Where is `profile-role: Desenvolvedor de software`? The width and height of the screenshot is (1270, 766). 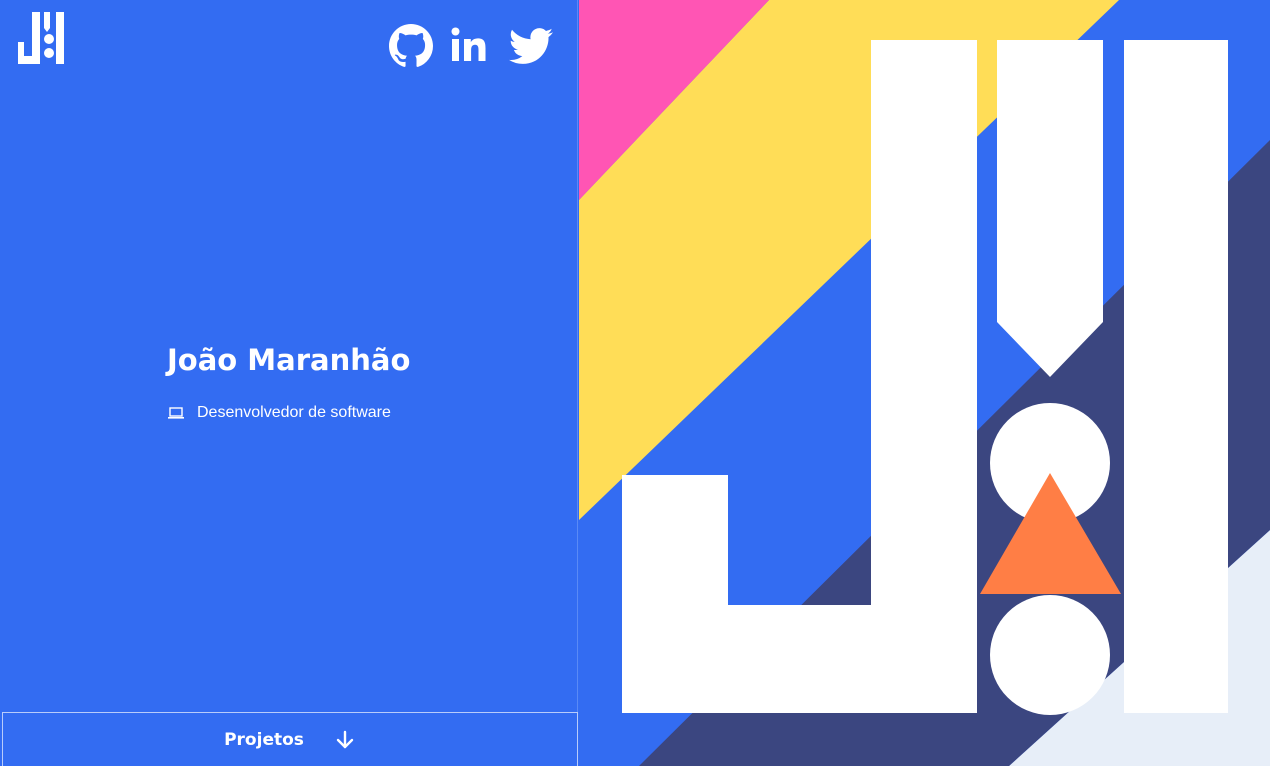
profile-role: Desenvolvedor de software is located at coordinates (288, 413).